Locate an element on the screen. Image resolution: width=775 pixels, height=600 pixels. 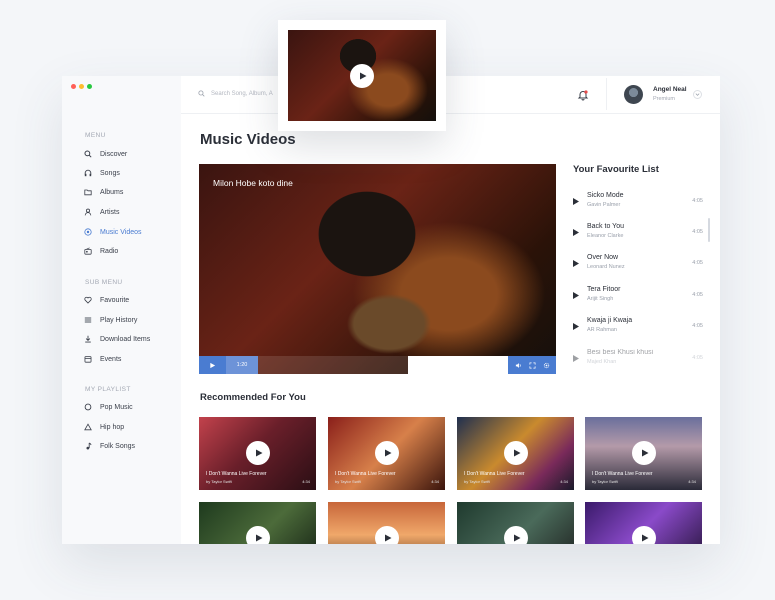
sidebar-item-download-items: Download Items is located at coordinates (117, 339).